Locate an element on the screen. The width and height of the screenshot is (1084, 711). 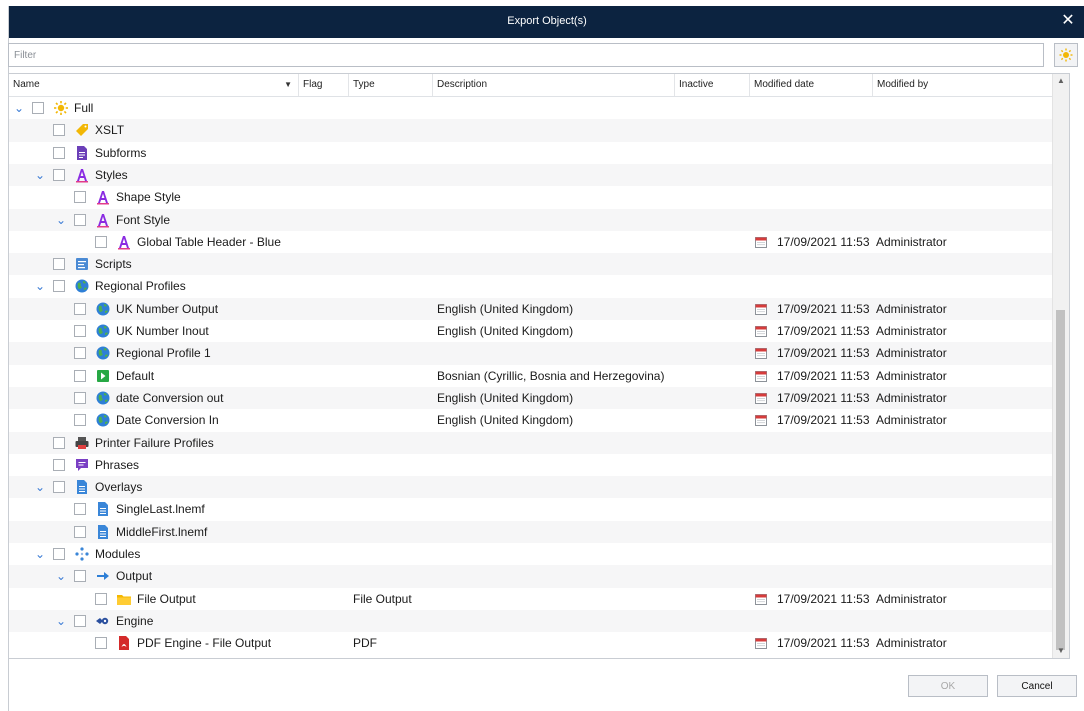
filter-row is located at coordinates (543, 56).